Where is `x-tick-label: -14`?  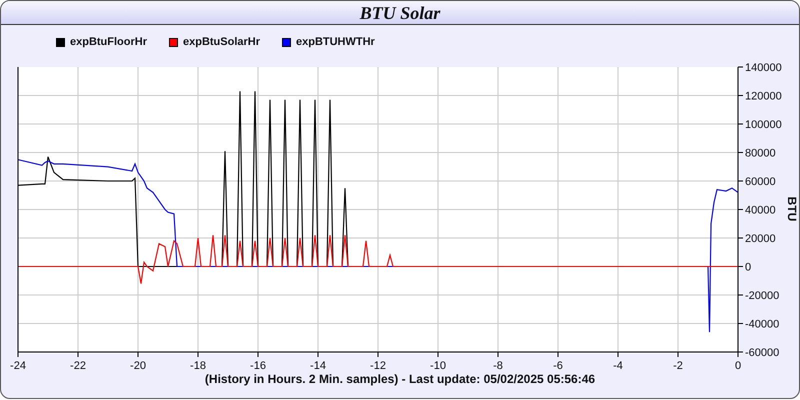
x-tick-label: -14 is located at coordinates (318, 365).